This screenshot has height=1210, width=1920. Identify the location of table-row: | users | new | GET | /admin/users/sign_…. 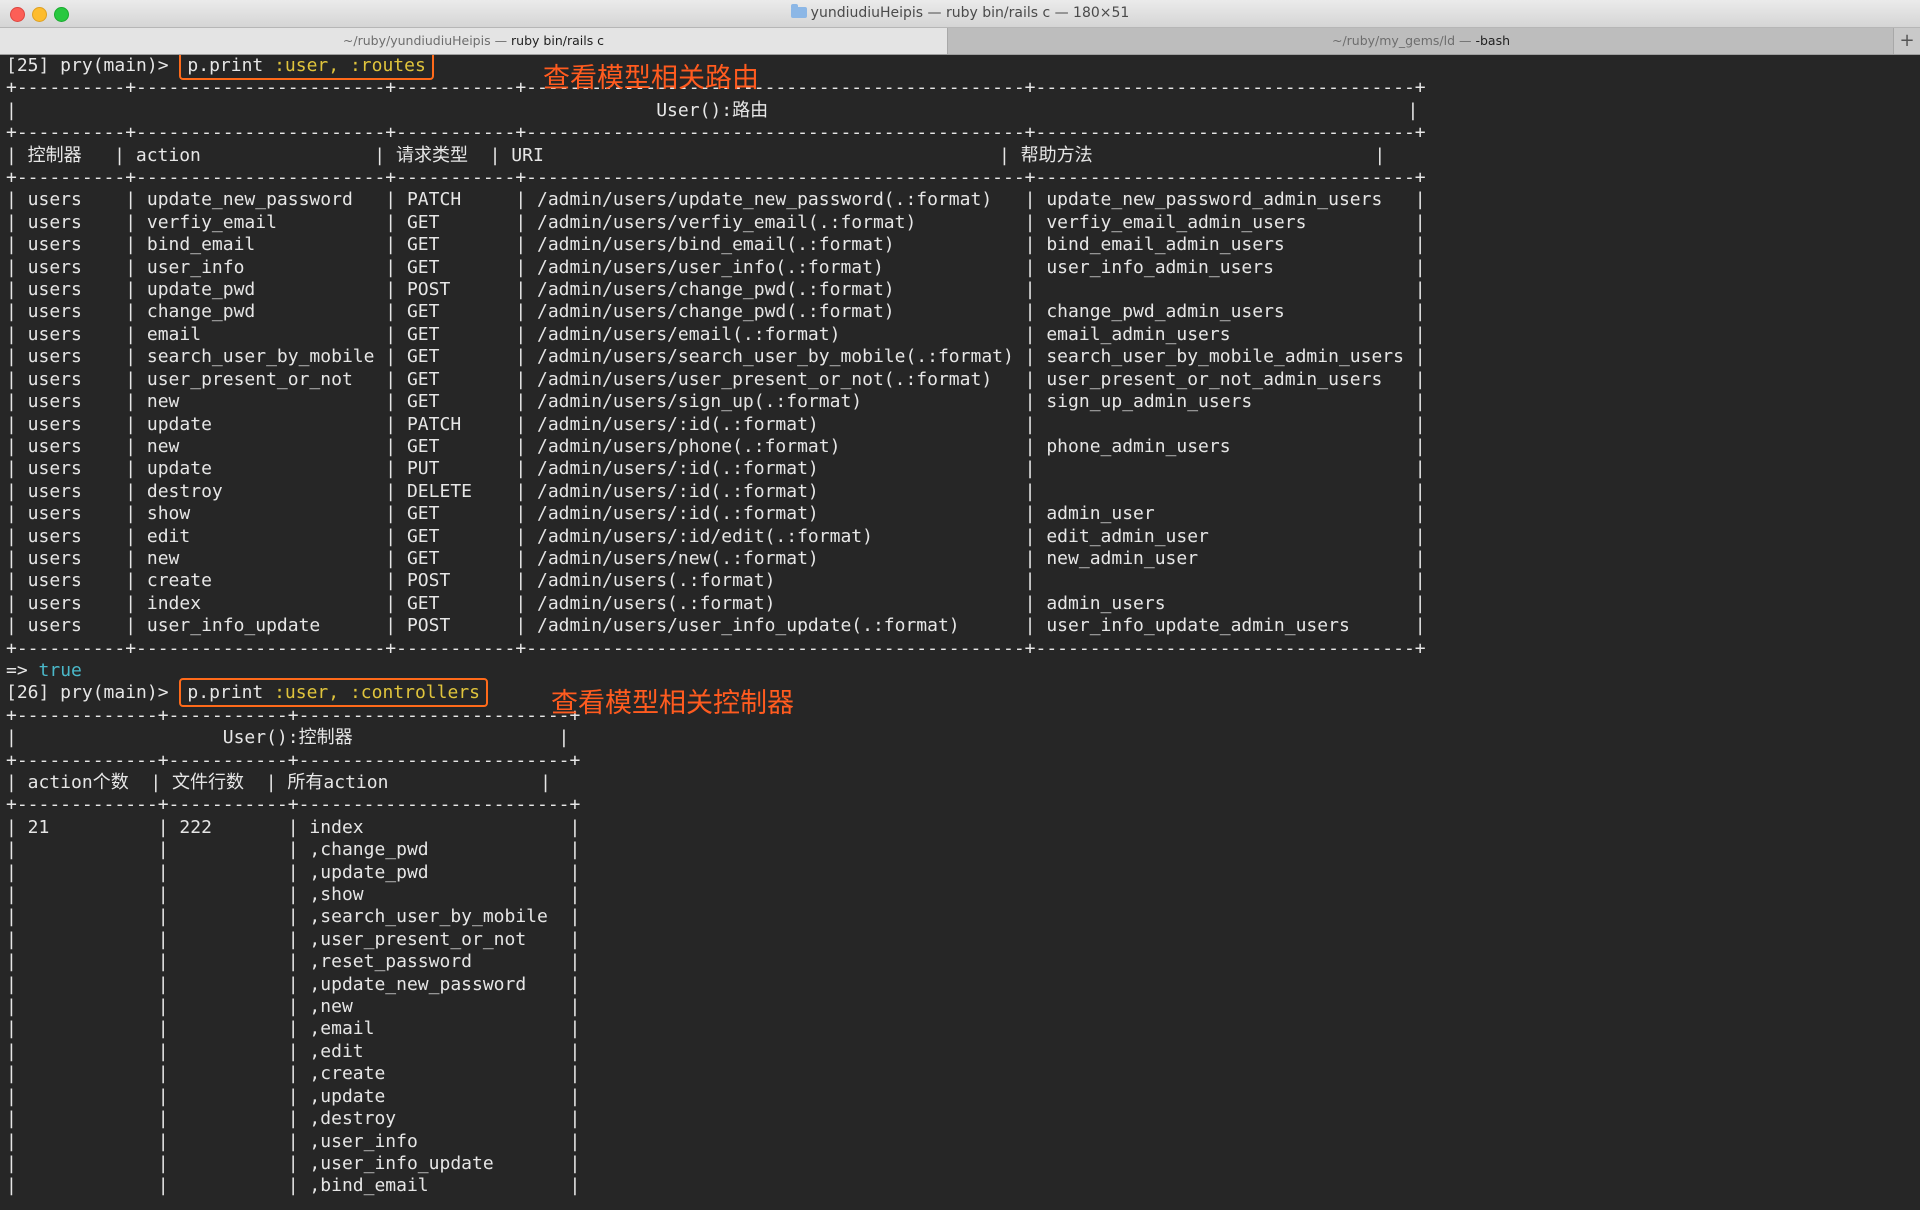
(716, 402).